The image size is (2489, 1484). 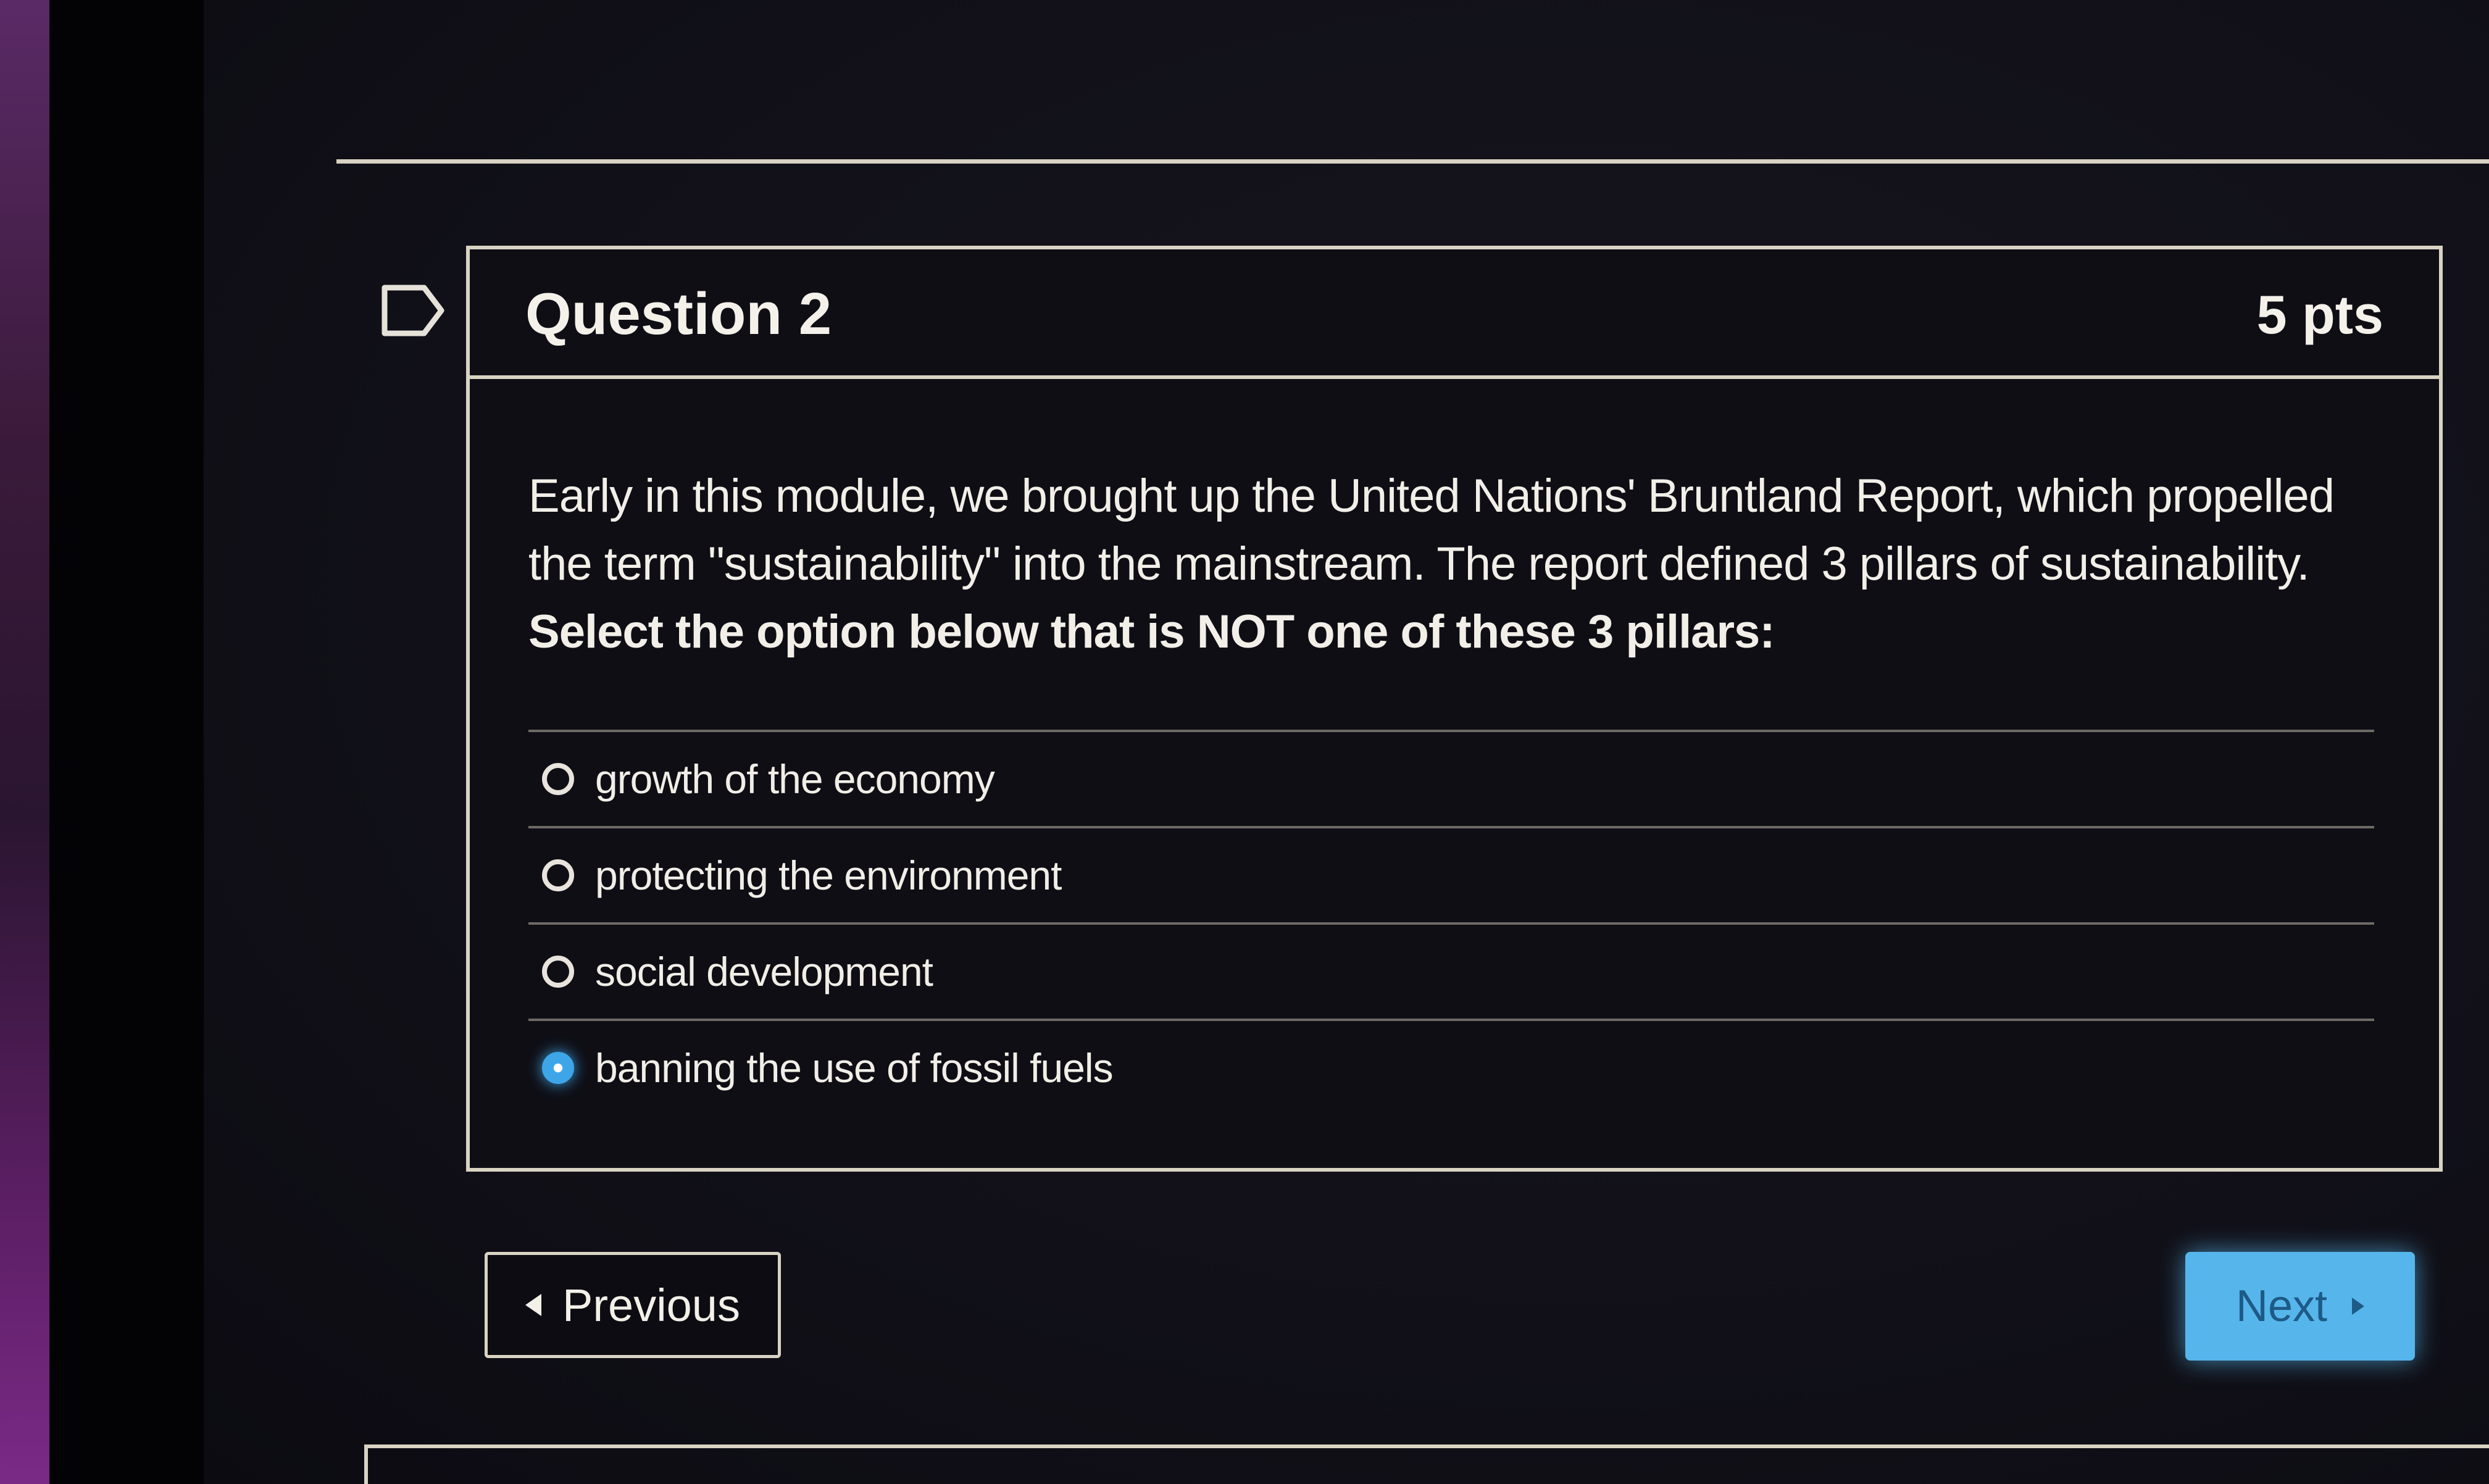 I want to click on answer-label: growth of the economy, so click(x=795, y=779).